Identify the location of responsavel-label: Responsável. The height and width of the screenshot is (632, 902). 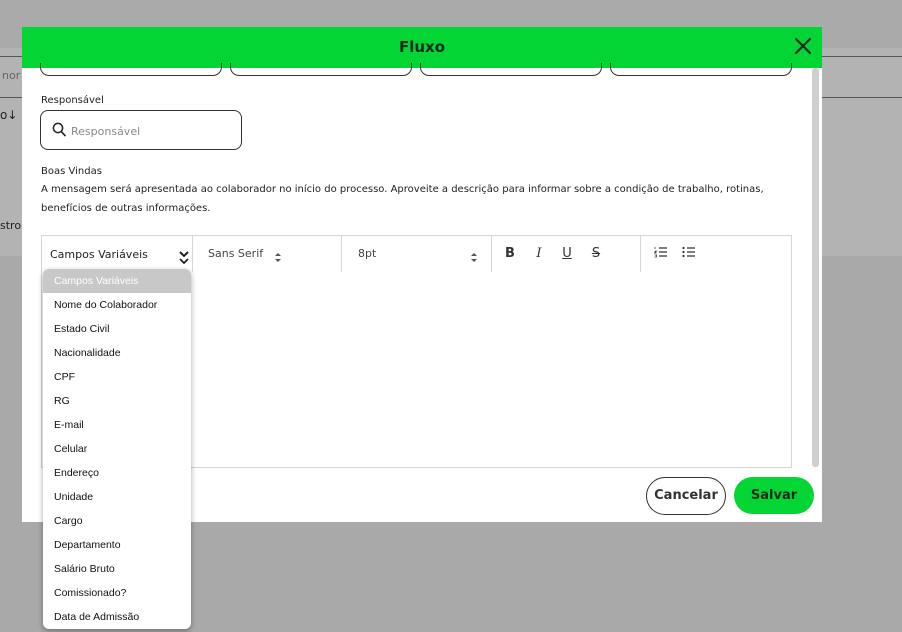
(72, 100).